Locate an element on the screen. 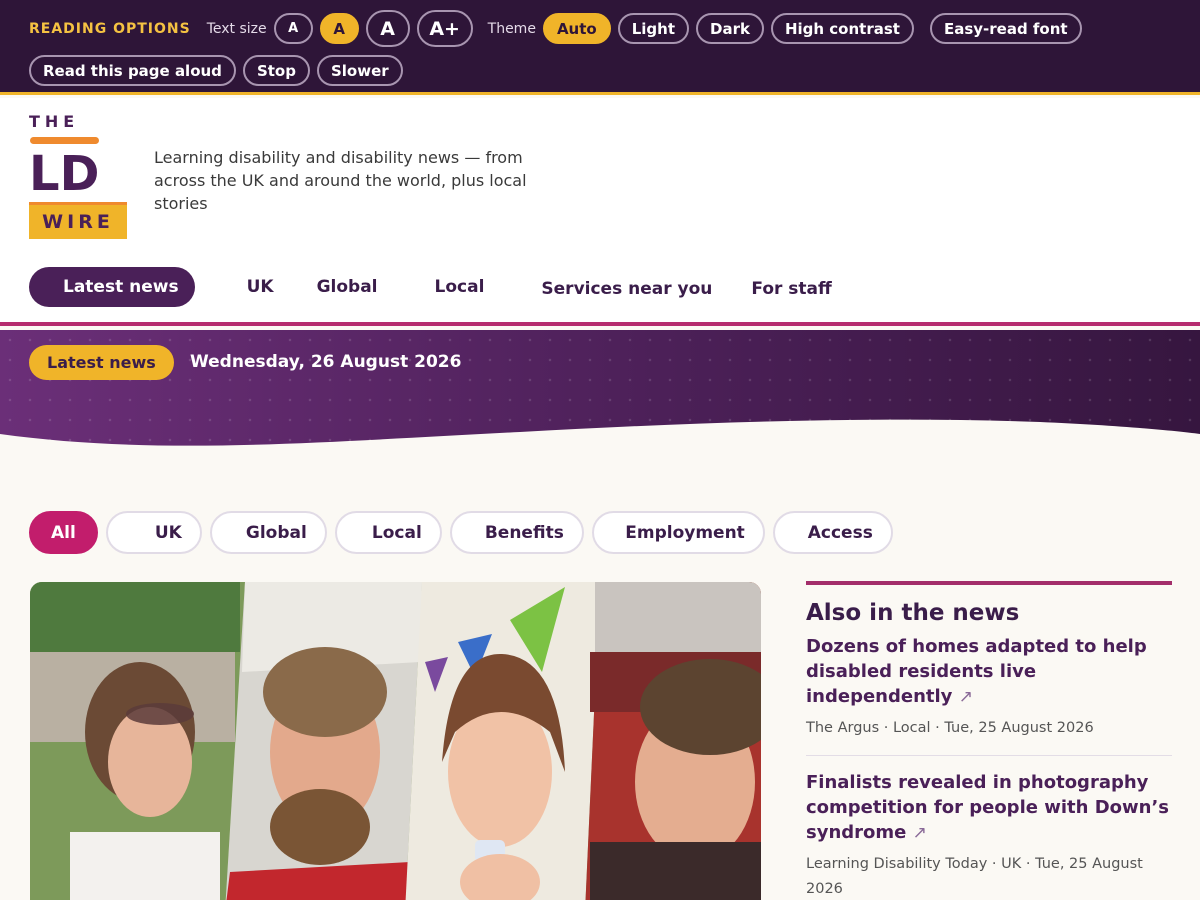 Image resolution: width=1200 pixels, height=900 pixels. text-size-medium-button: A is located at coordinates (339, 28).